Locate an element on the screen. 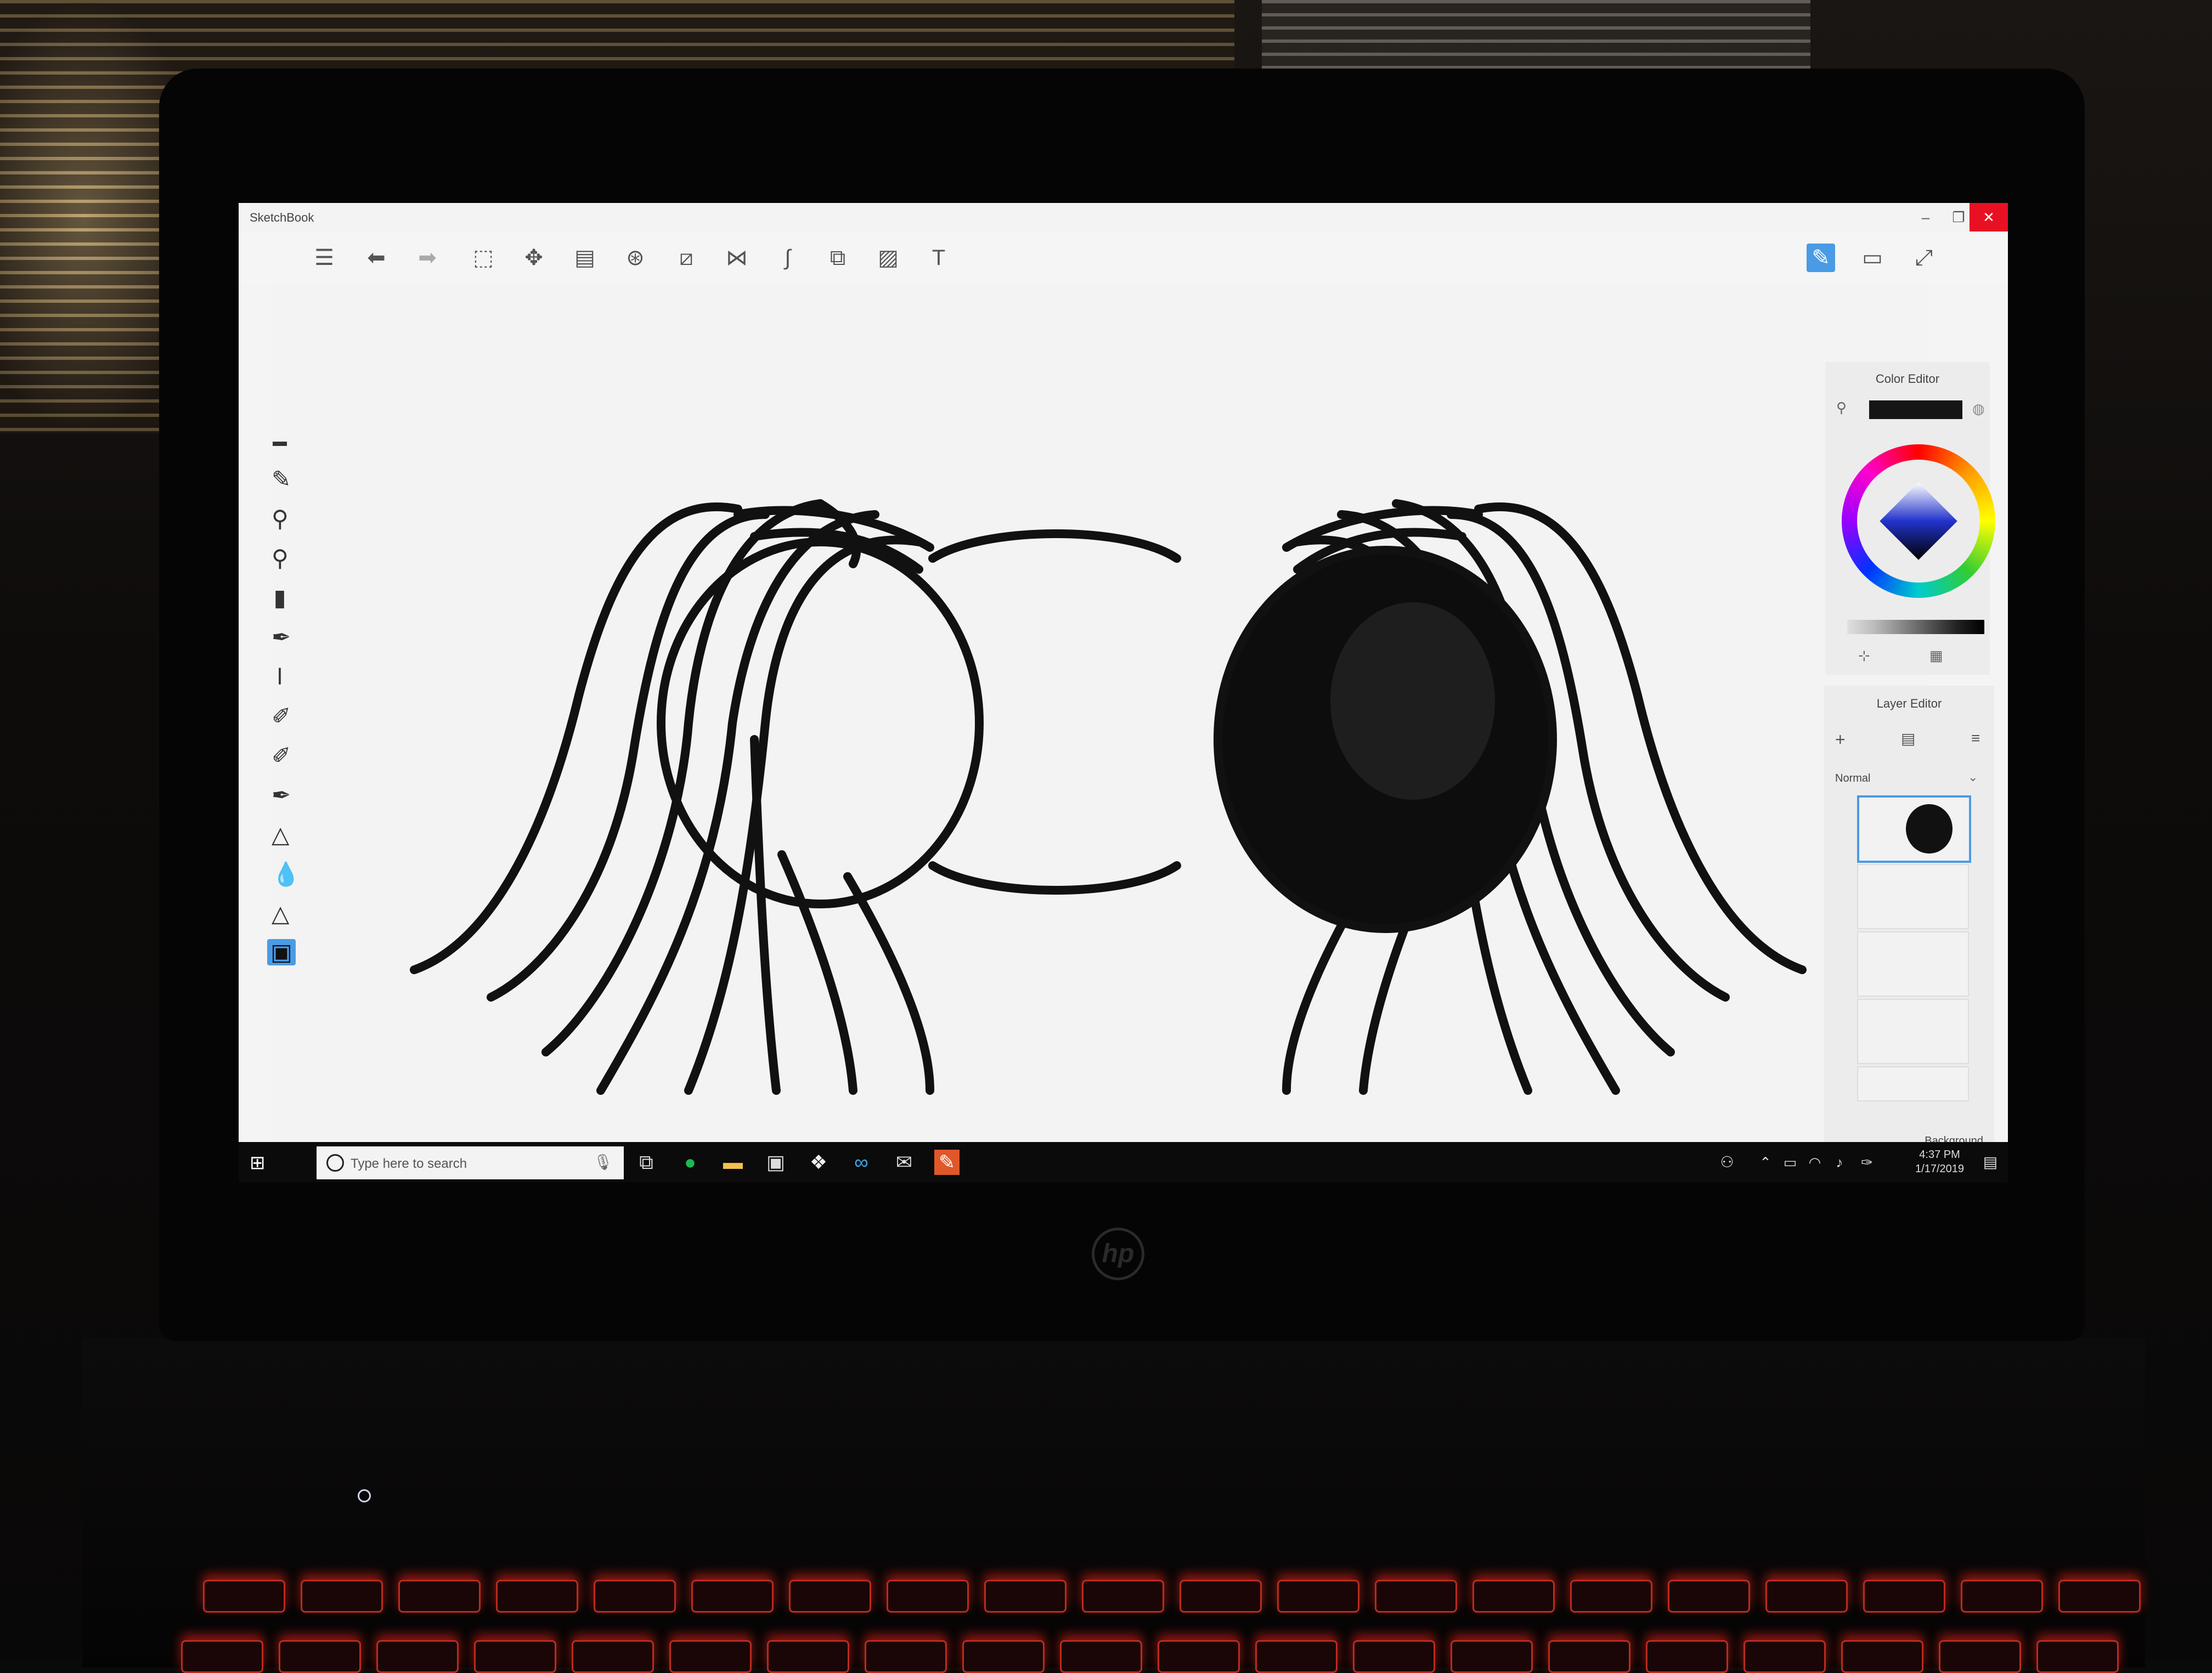 This screenshot has width=2212, height=1673. infinity-app-icon: ∞ is located at coordinates (861, 1162).